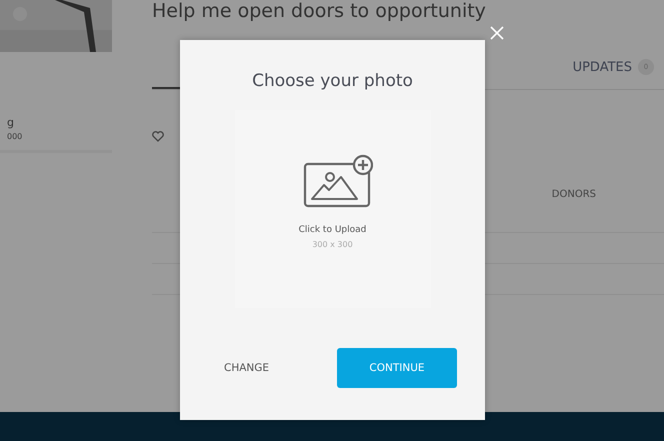 Image resolution: width=664 pixels, height=441 pixels. I want to click on add-image-icon, so click(337, 181).